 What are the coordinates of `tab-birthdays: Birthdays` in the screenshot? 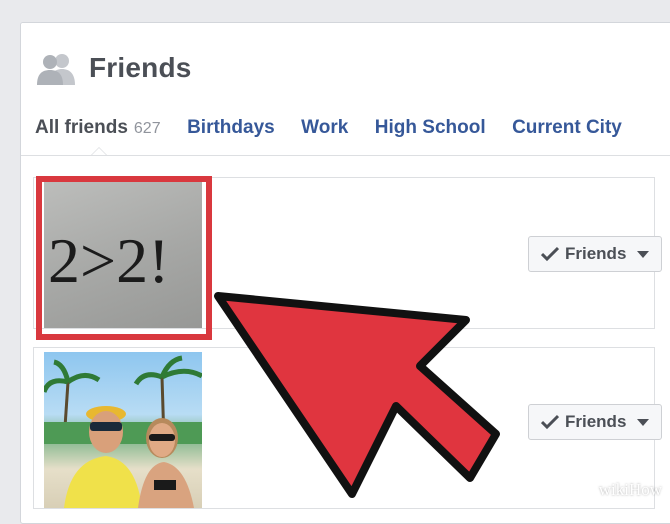 It's located at (231, 128).